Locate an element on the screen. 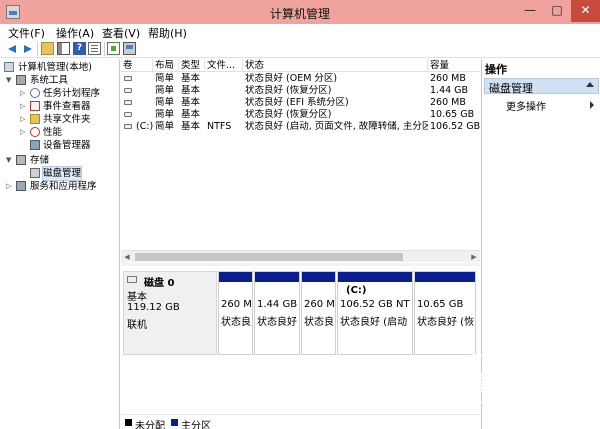  minimize-button: — is located at coordinates (530, 11).